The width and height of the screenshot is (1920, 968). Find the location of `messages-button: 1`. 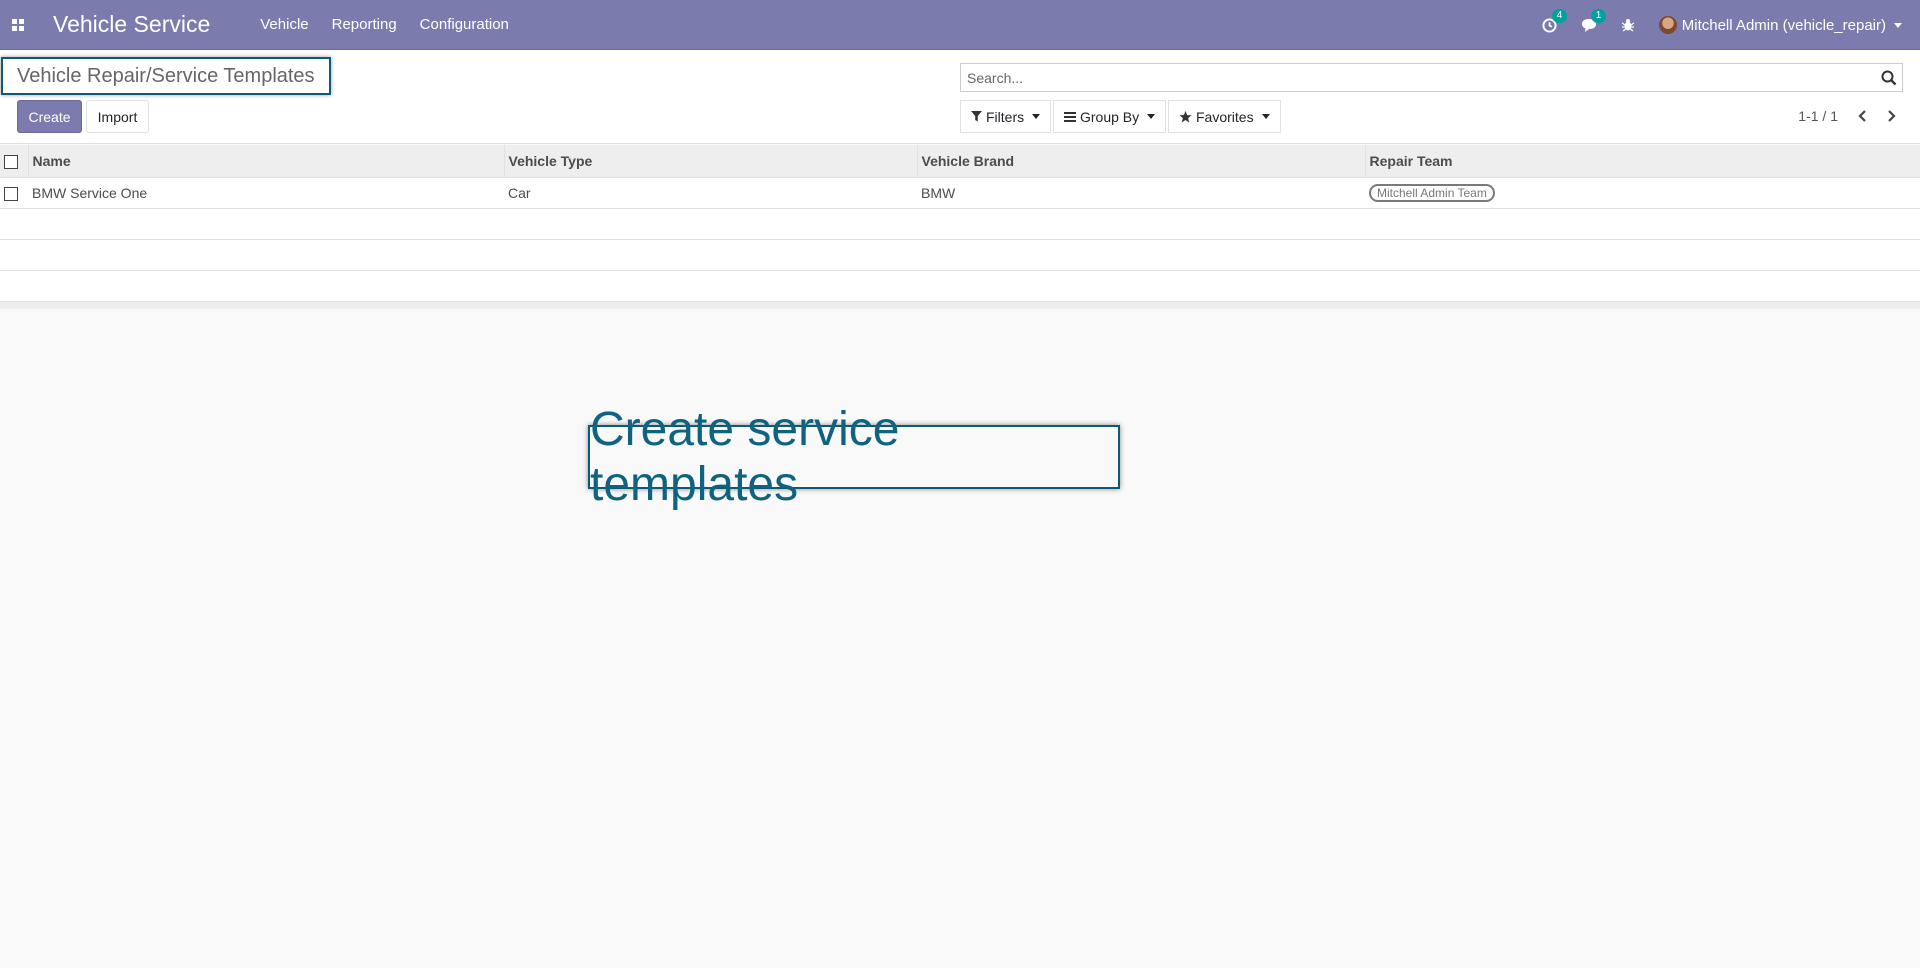

messages-button: 1 is located at coordinates (1594, 20).